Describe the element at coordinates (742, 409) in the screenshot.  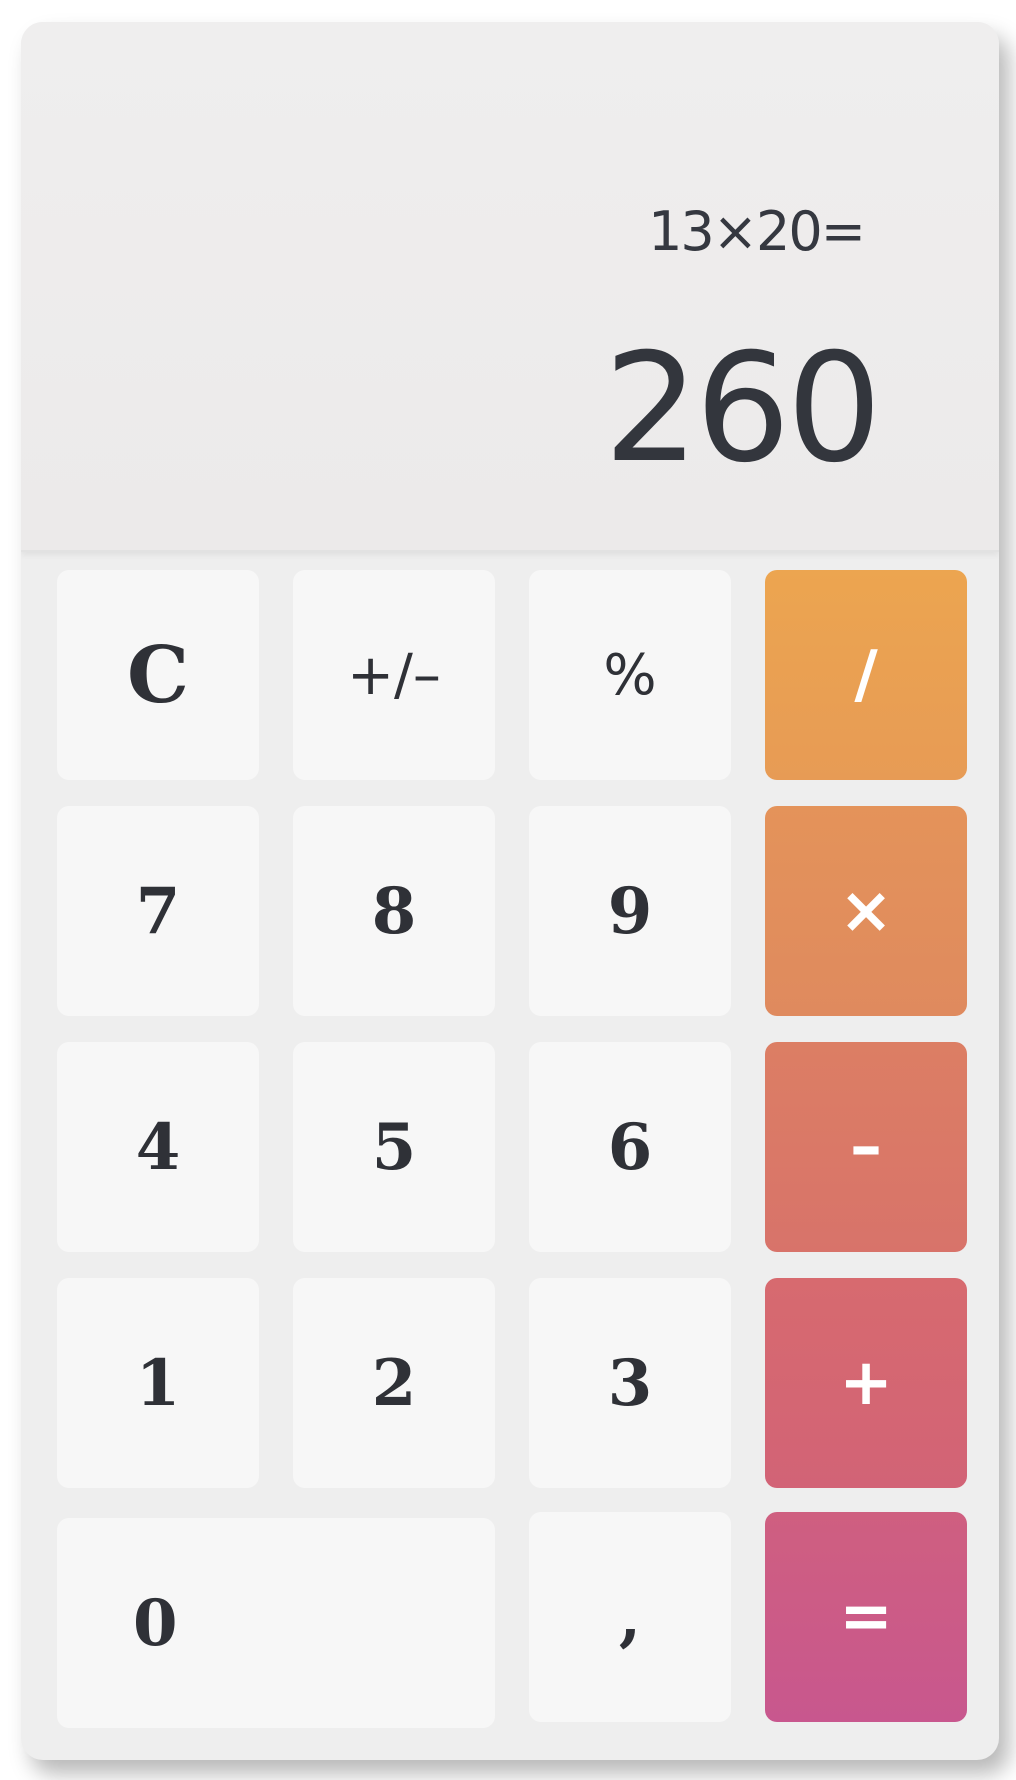
I see `result-display: 260` at that location.